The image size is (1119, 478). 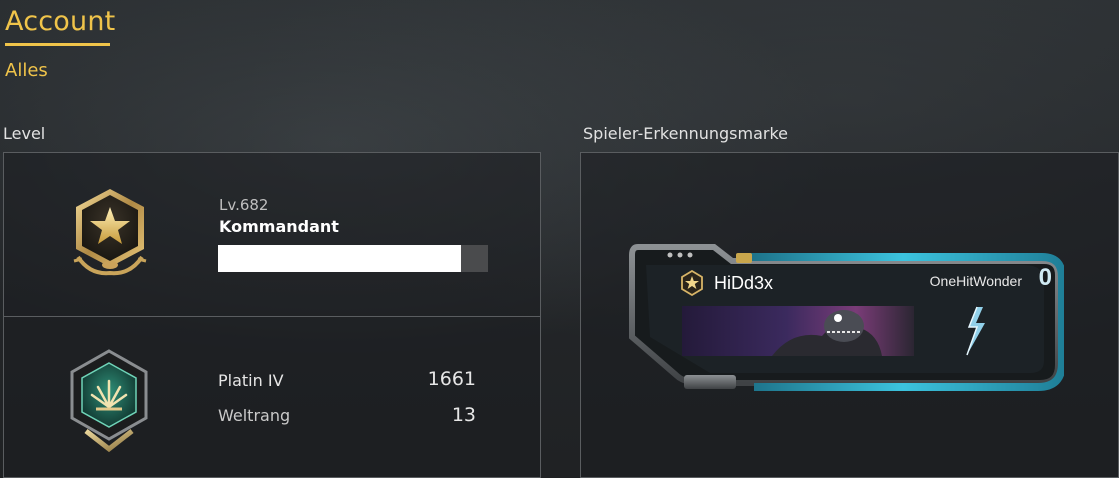 I want to click on xp-progress-bar, so click(x=353, y=258).